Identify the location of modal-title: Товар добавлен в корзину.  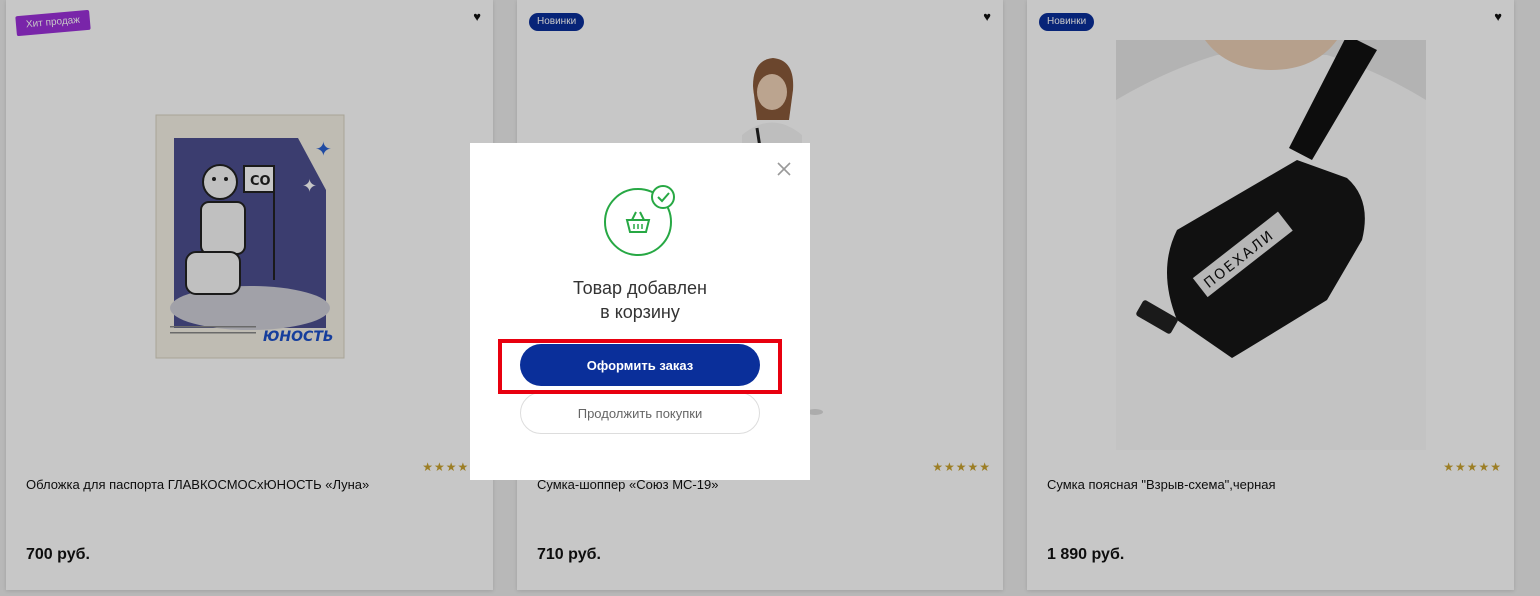
(639, 300).